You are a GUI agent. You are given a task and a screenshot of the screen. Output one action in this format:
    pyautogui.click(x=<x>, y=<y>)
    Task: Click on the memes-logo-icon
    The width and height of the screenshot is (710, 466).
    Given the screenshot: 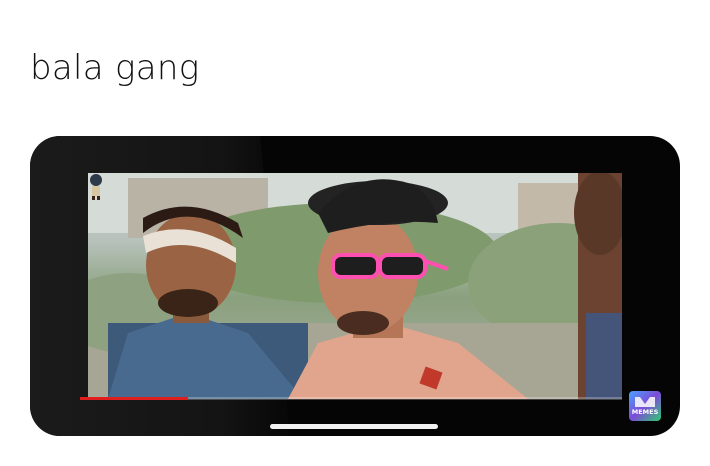 What is the action you would take?
    pyautogui.click(x=645, y=406)
    